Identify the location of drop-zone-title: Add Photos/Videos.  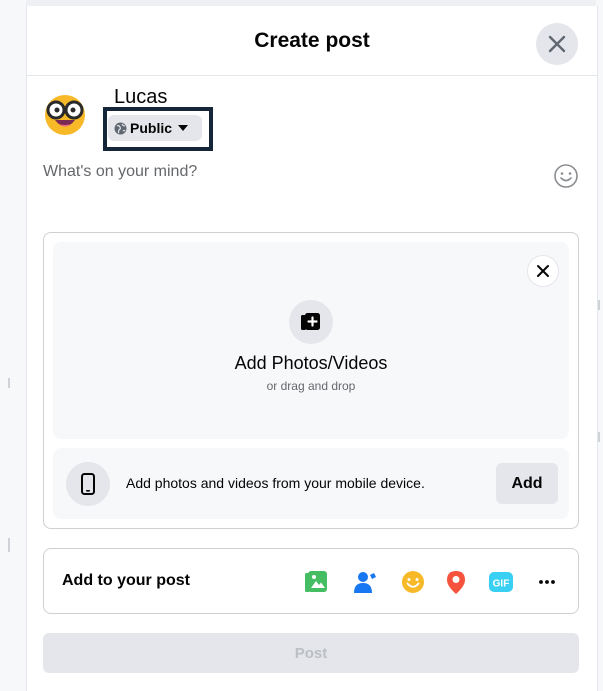
(311, 363).